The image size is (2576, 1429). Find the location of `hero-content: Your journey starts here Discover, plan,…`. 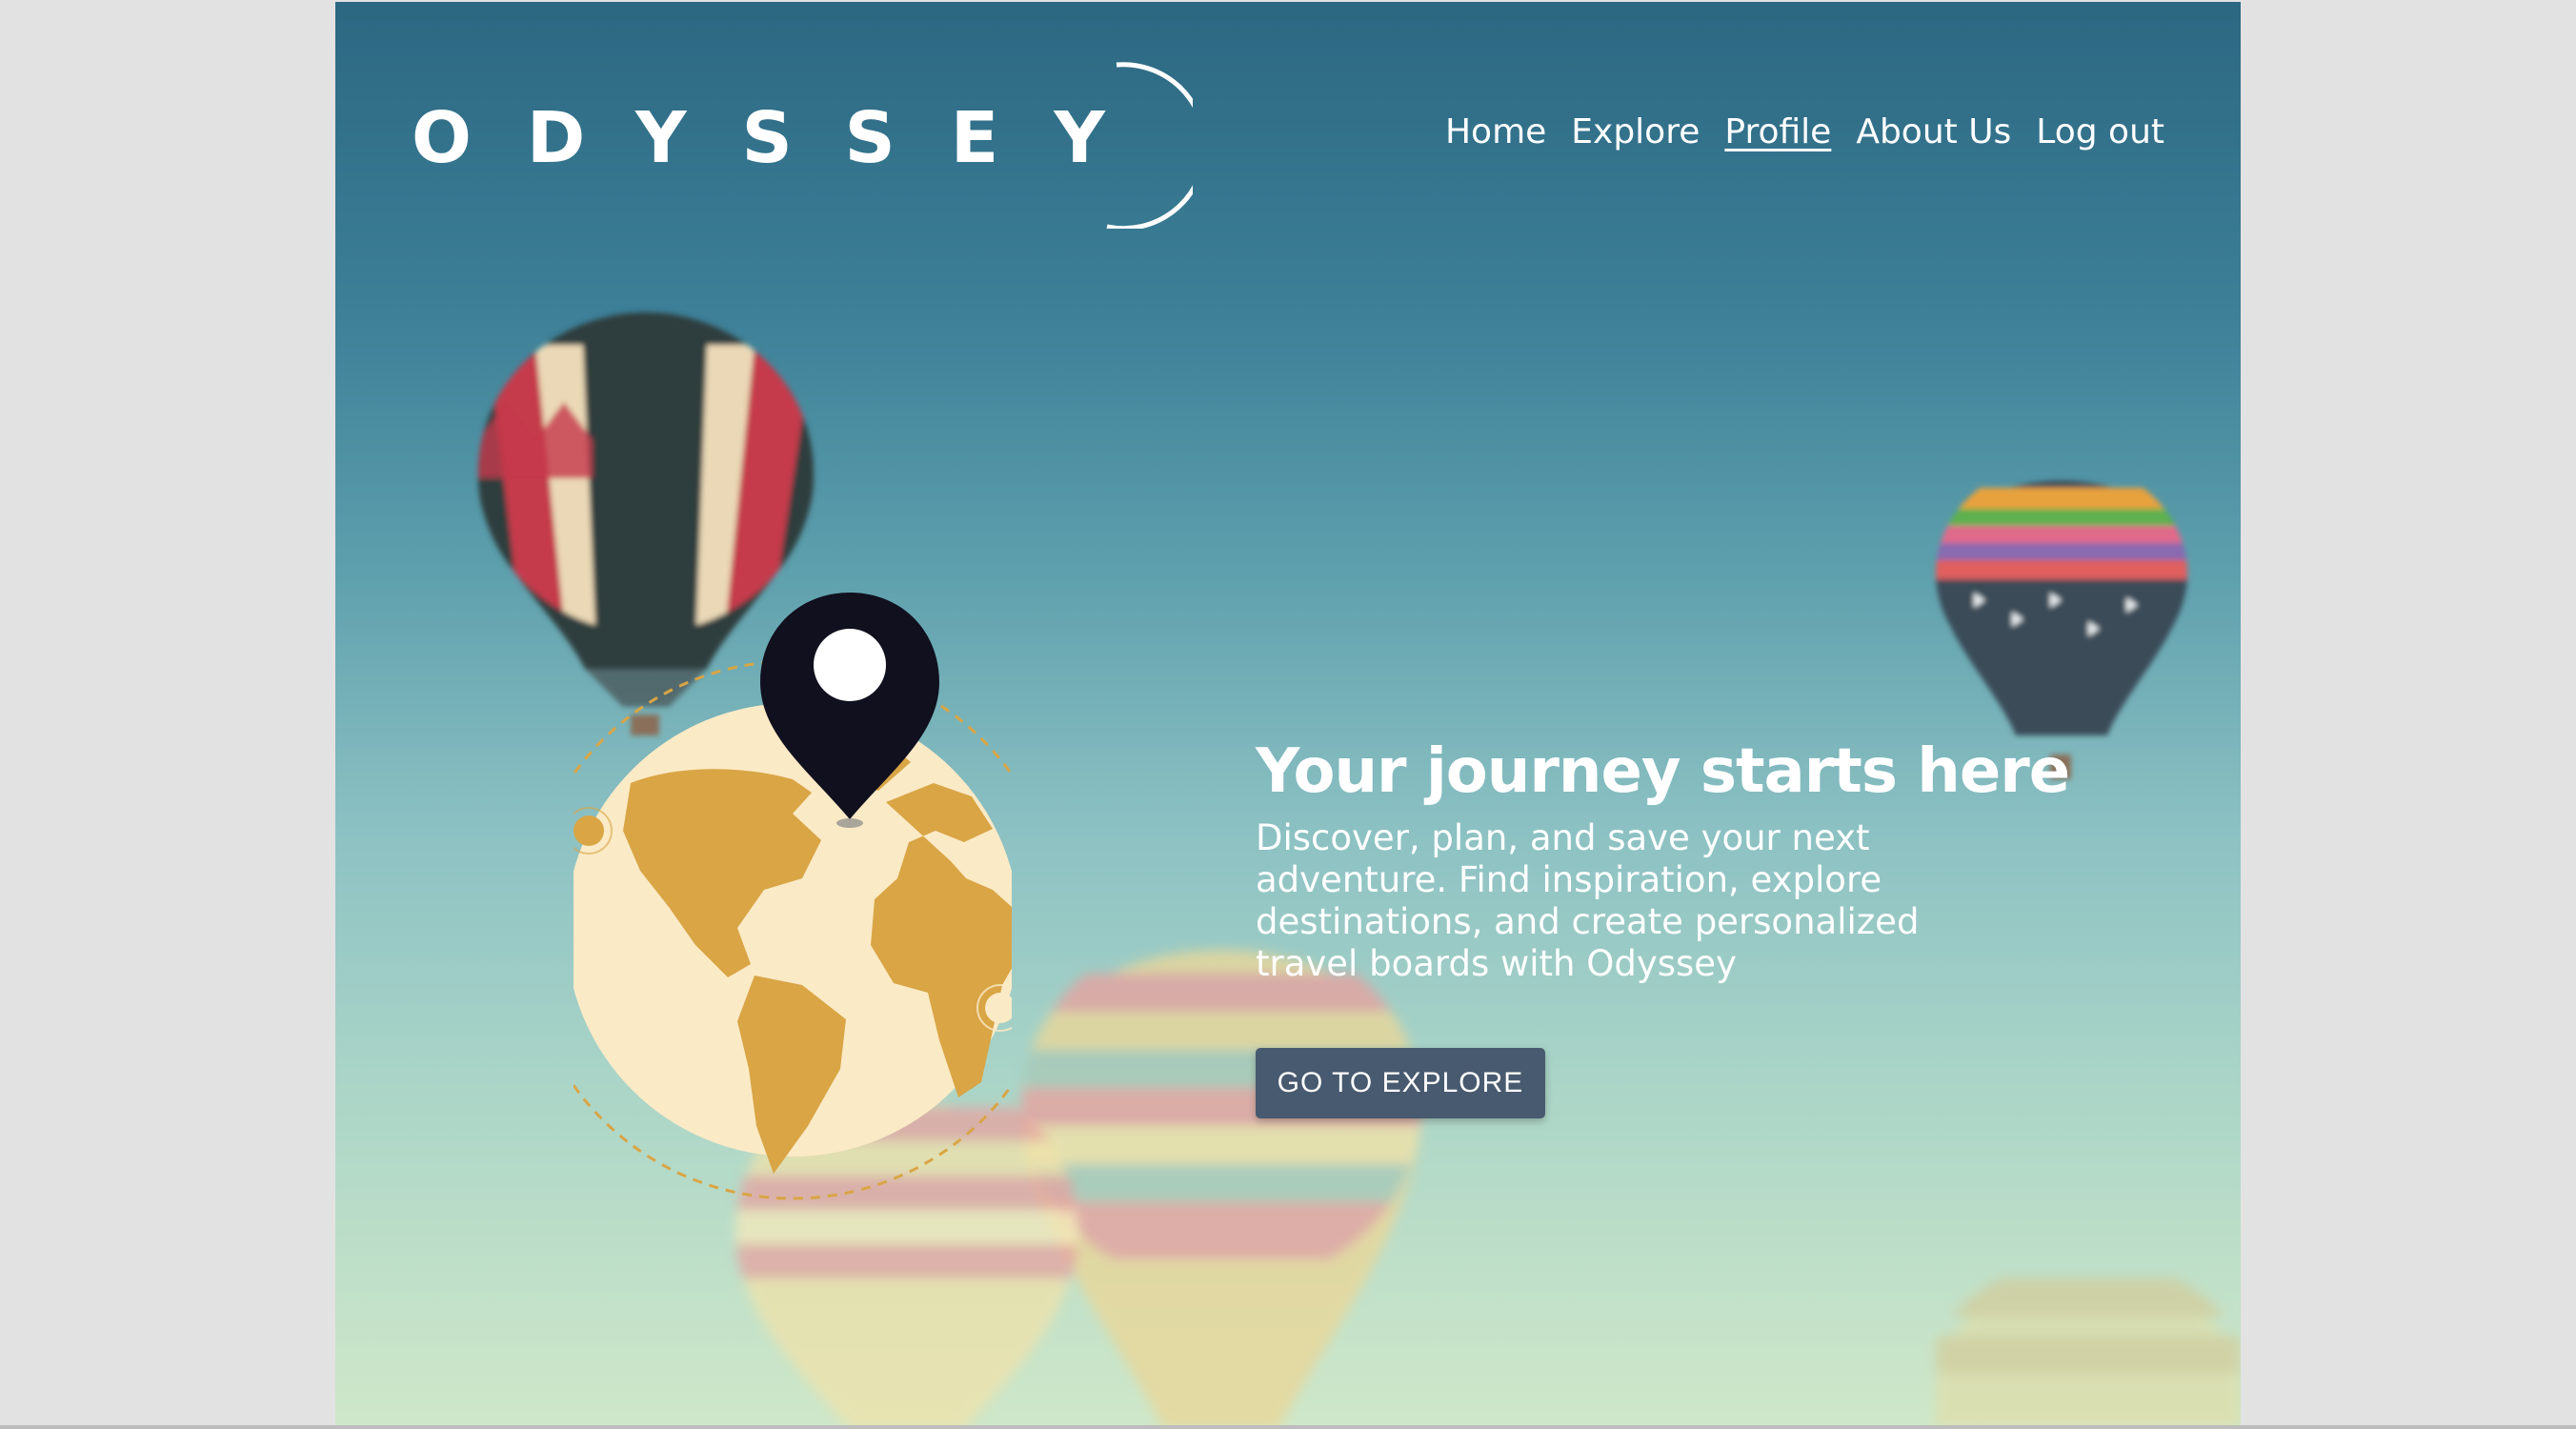

hero-content: Your journey starts here Discover, plan,… is located at coordinates (1666, 859).